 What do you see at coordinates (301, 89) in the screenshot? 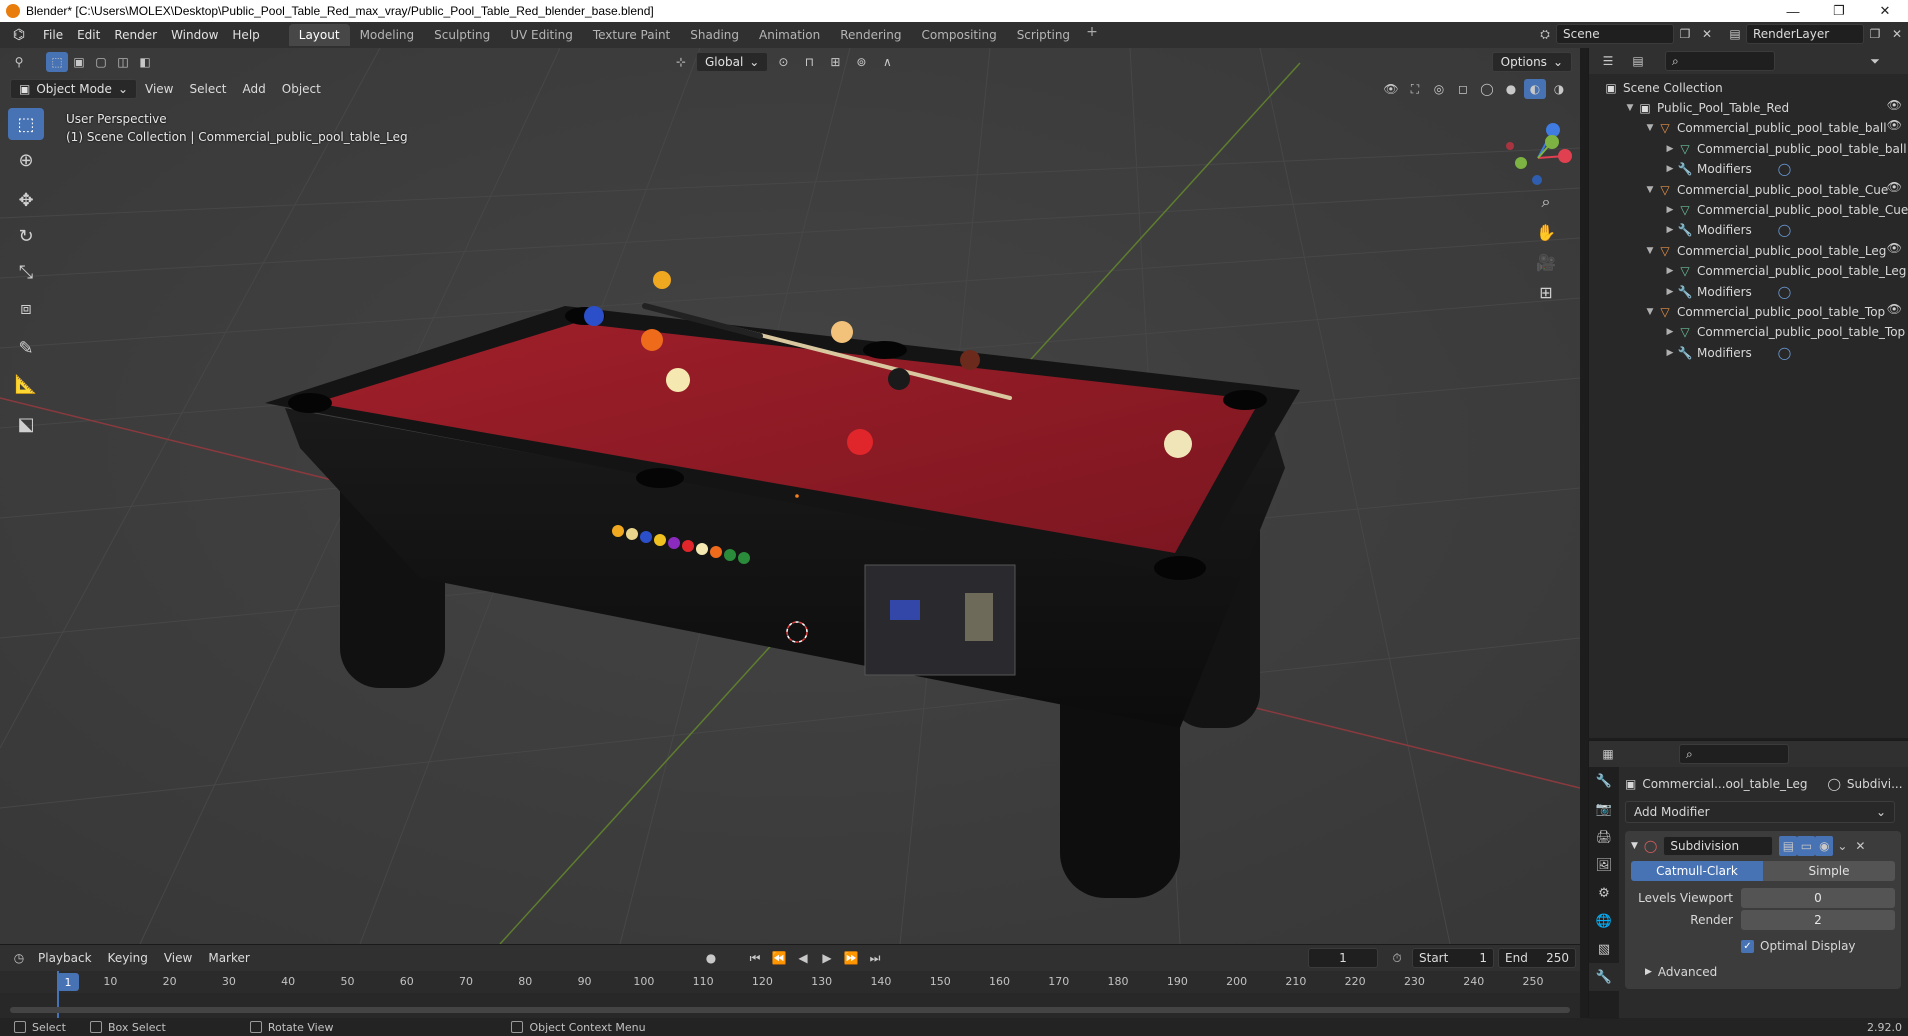
I see `viewport-menu-object: Object` at bounding box center [301, 89].